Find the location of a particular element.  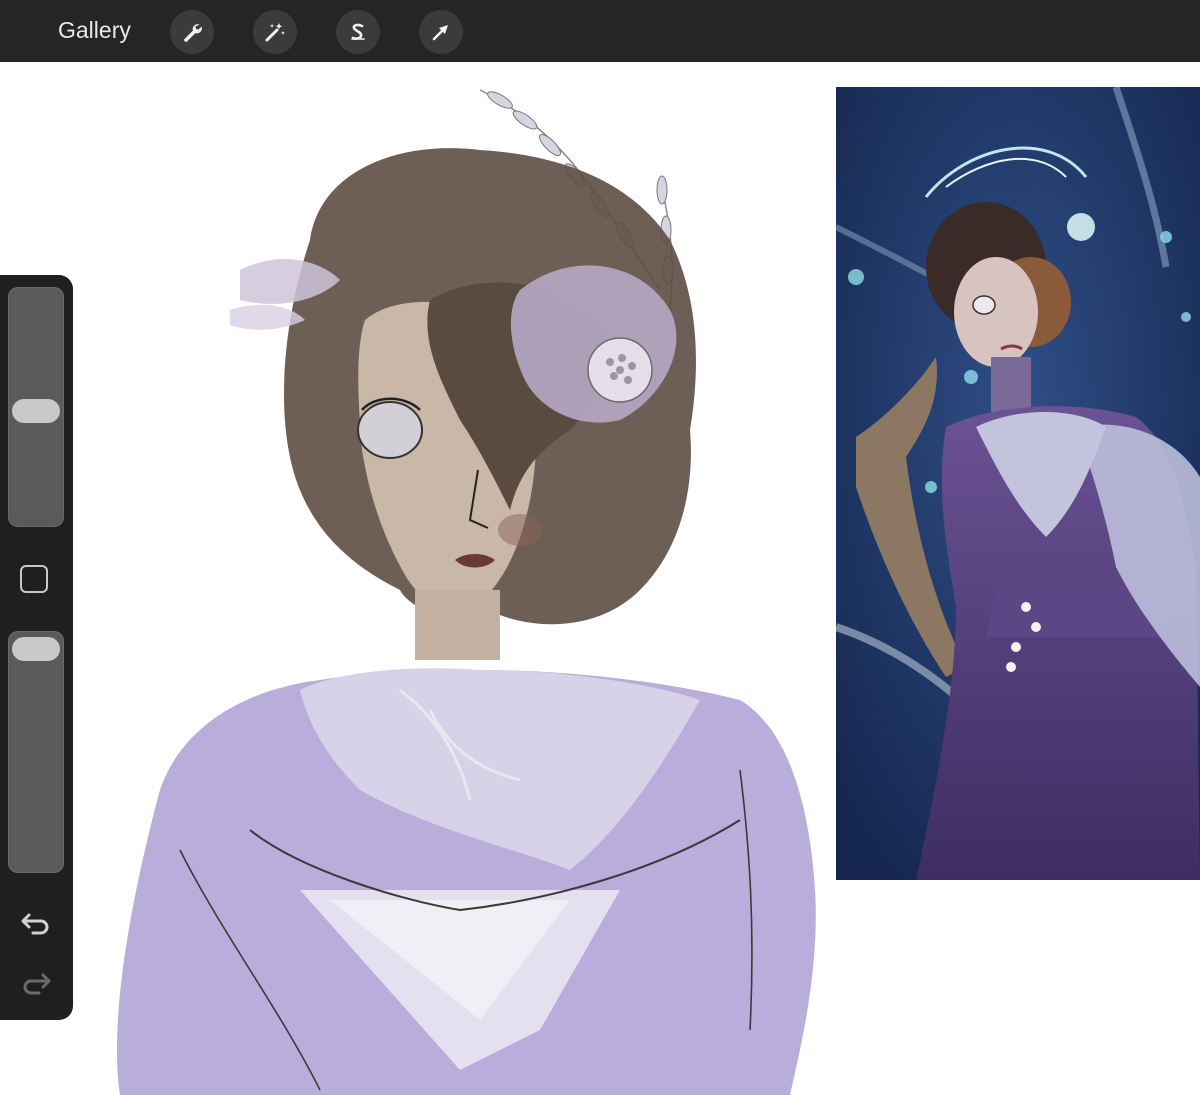

transform-button is located at coordinates (441, 32).